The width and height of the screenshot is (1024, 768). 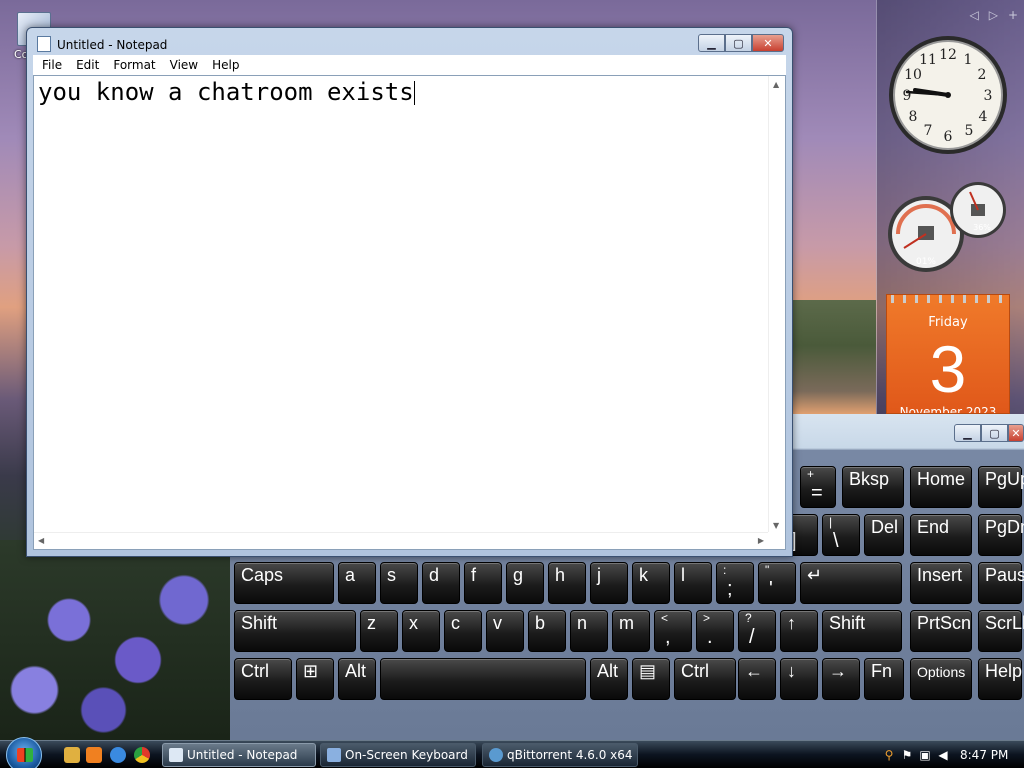 I want to click on key-a: a, so click(x=357, y=583).